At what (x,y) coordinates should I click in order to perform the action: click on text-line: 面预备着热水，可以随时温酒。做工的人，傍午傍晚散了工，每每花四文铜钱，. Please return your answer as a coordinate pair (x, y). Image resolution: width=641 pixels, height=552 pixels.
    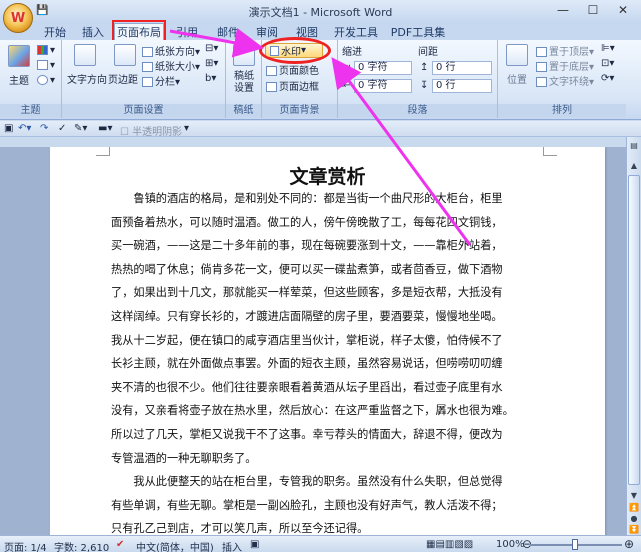
    Looking at the image, I should click on (307, 222).